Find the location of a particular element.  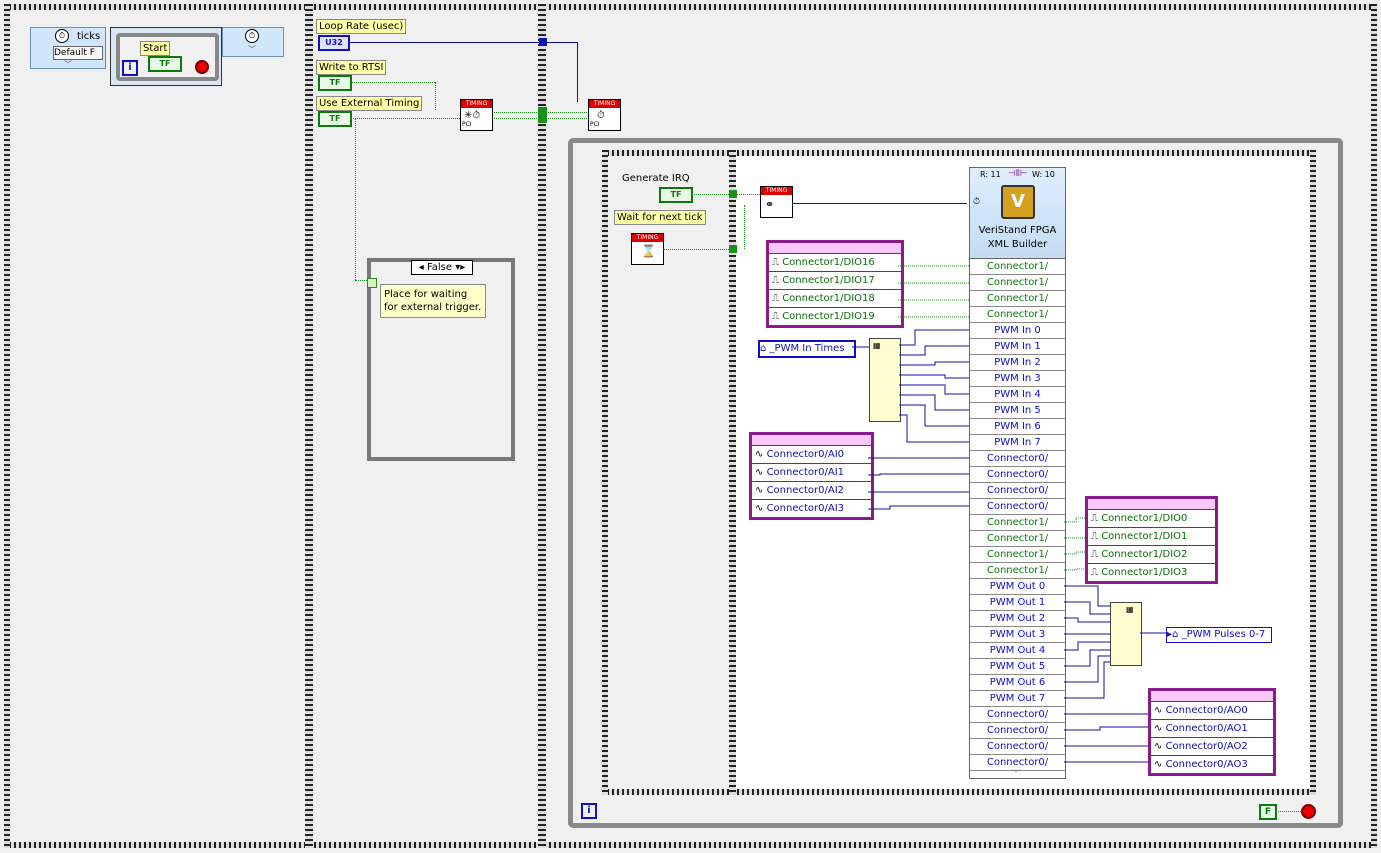

generate-irq-control: TF is located at coordinates (676, 195).